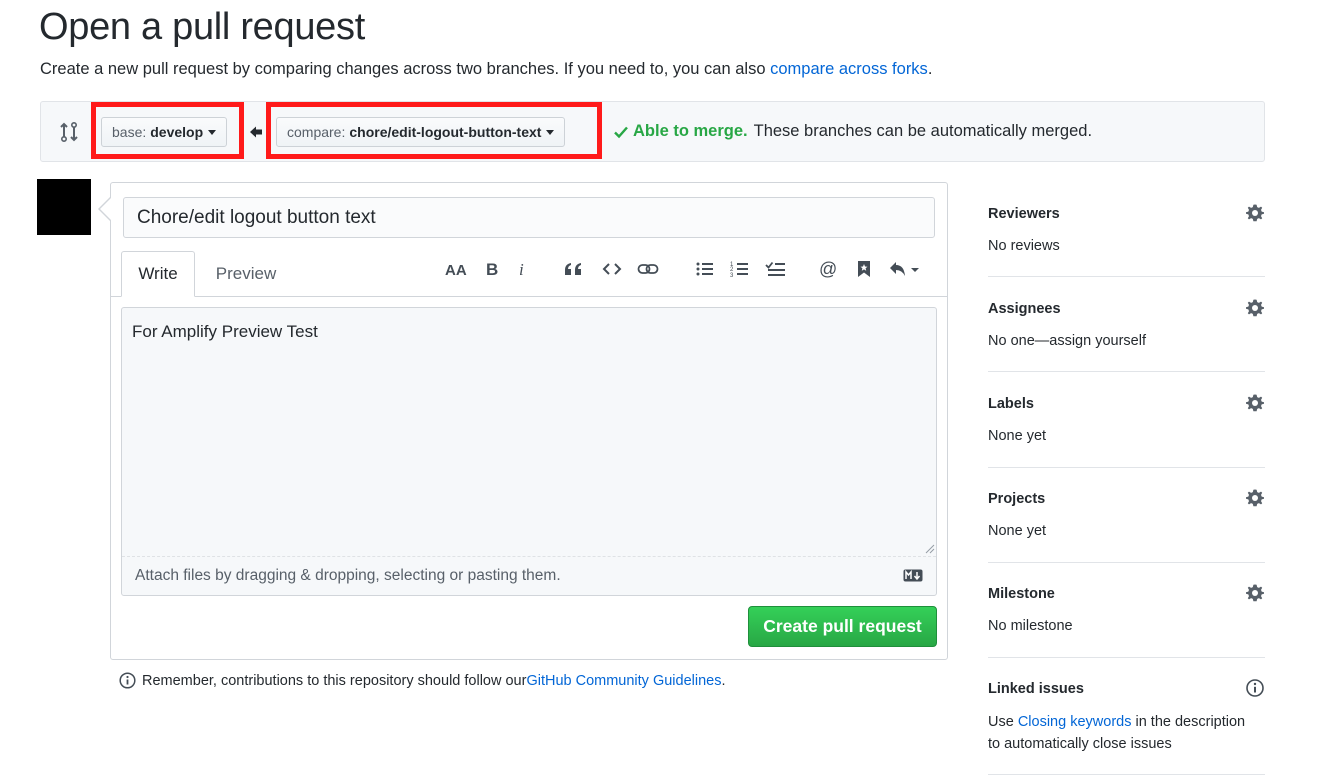 Image resolution: width=1342 pixels, height=782 pixels. Describe the element at coordinates (1126, 513) in the screenshot. I see `sidebar-projects: Projects None yet` at that location.